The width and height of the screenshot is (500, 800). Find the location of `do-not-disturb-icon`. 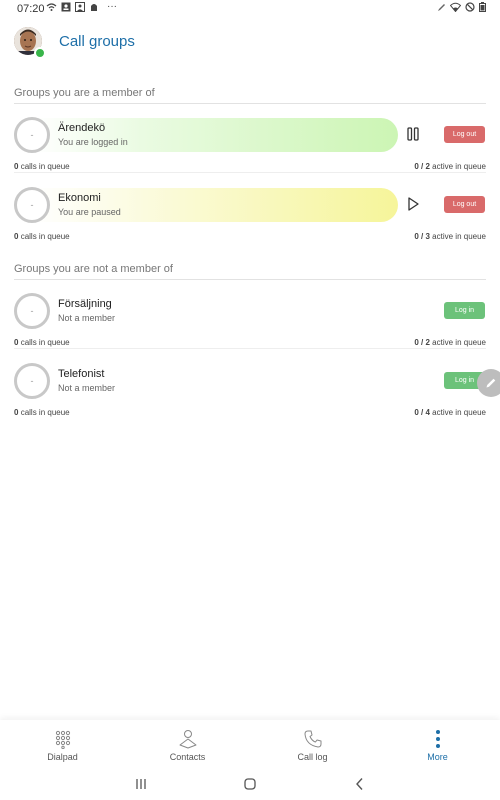

do-not-disturb-icon is located at coordinates (470, 7).